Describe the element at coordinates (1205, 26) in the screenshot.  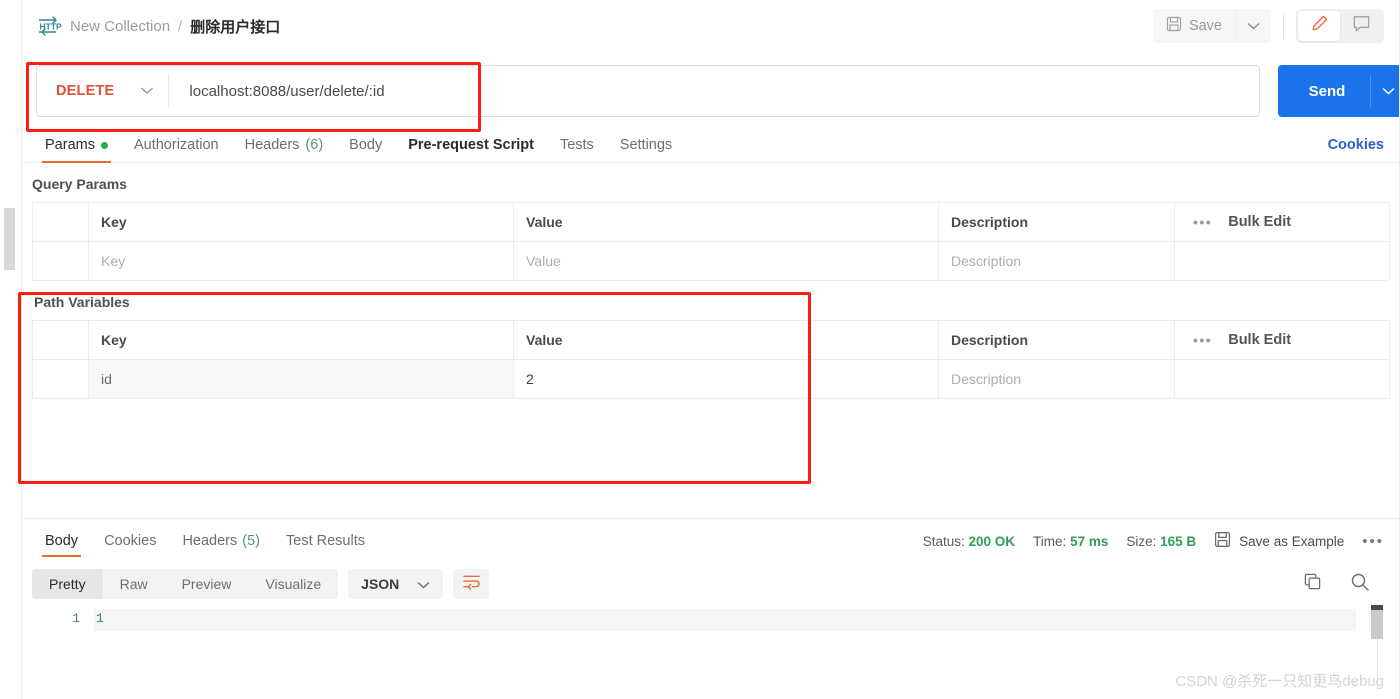
I see `save-button-label: Save` at that location.